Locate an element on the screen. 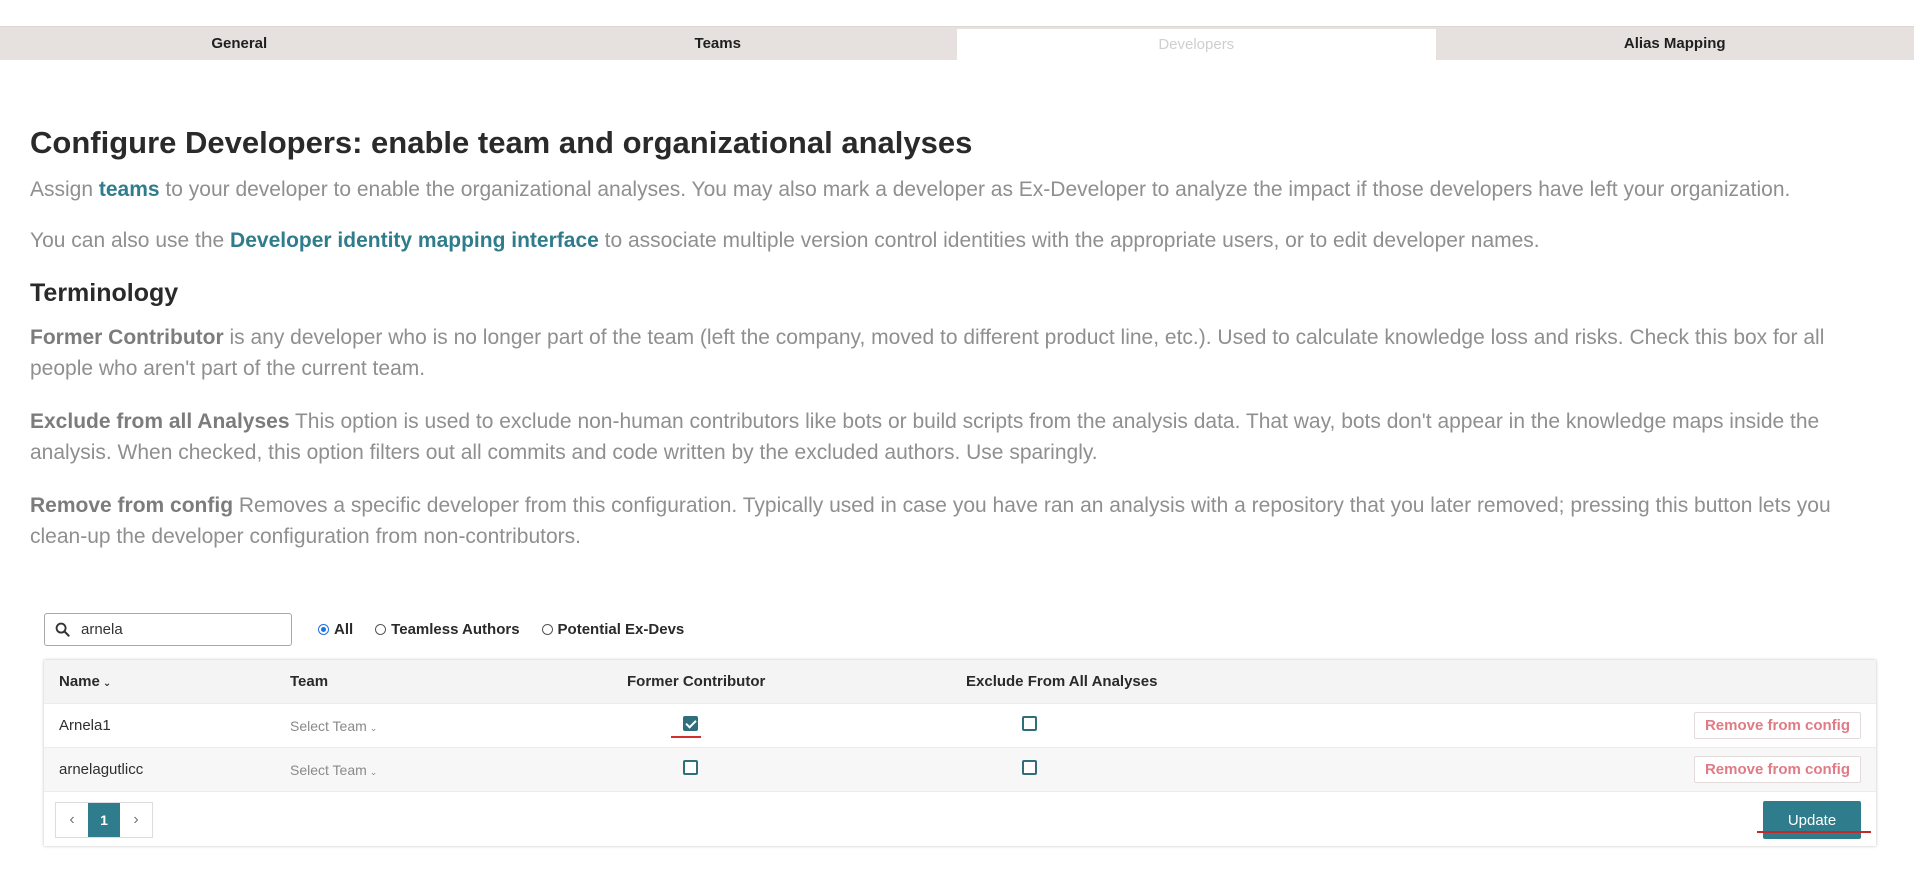 The image size is (1914, 869). radio-teamless-authors: Teamless Authors is located at coordinates (447, 629).